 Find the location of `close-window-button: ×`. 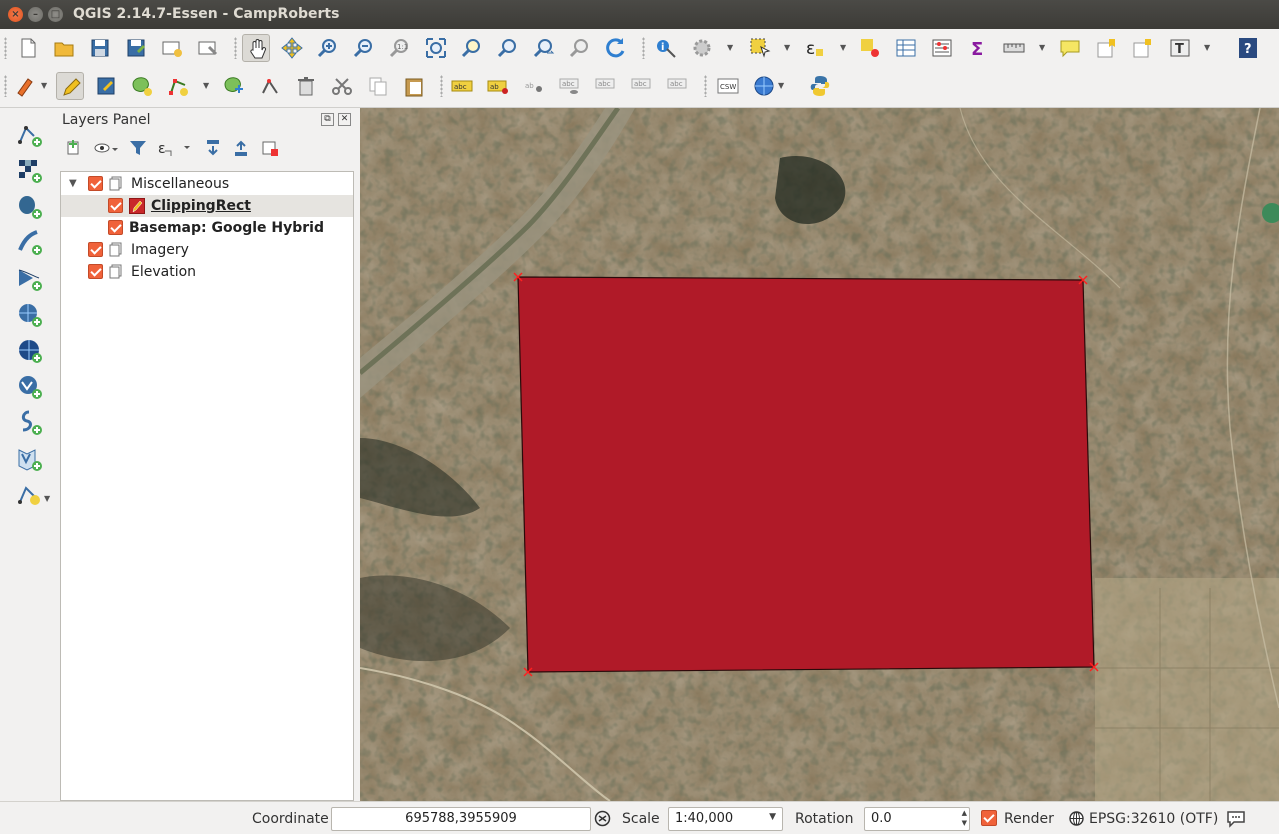

close-window-button: × is located at coordinates (15, 14).